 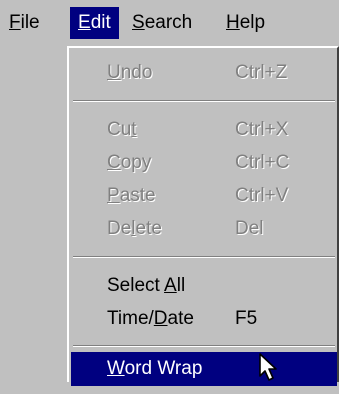 What do you see at coordinates (155, 368) in the screenshot?
I see `menu-item-label: Word Wrap` at bounding box center [155, 368].